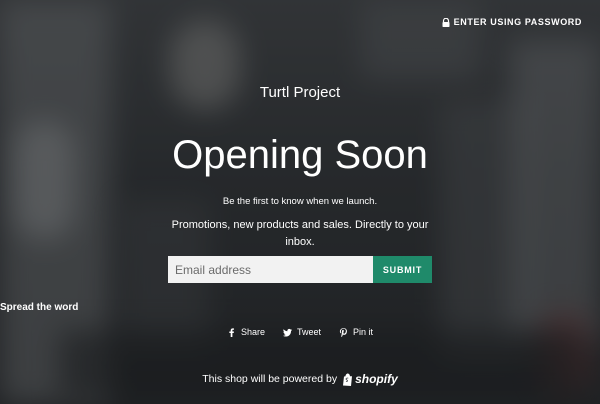 This screenshot has width=600, height=404. Describe the element at coordinates (300, 201) in the screenshot. I see `tagline: Be the first to know when we launch.` at that location.